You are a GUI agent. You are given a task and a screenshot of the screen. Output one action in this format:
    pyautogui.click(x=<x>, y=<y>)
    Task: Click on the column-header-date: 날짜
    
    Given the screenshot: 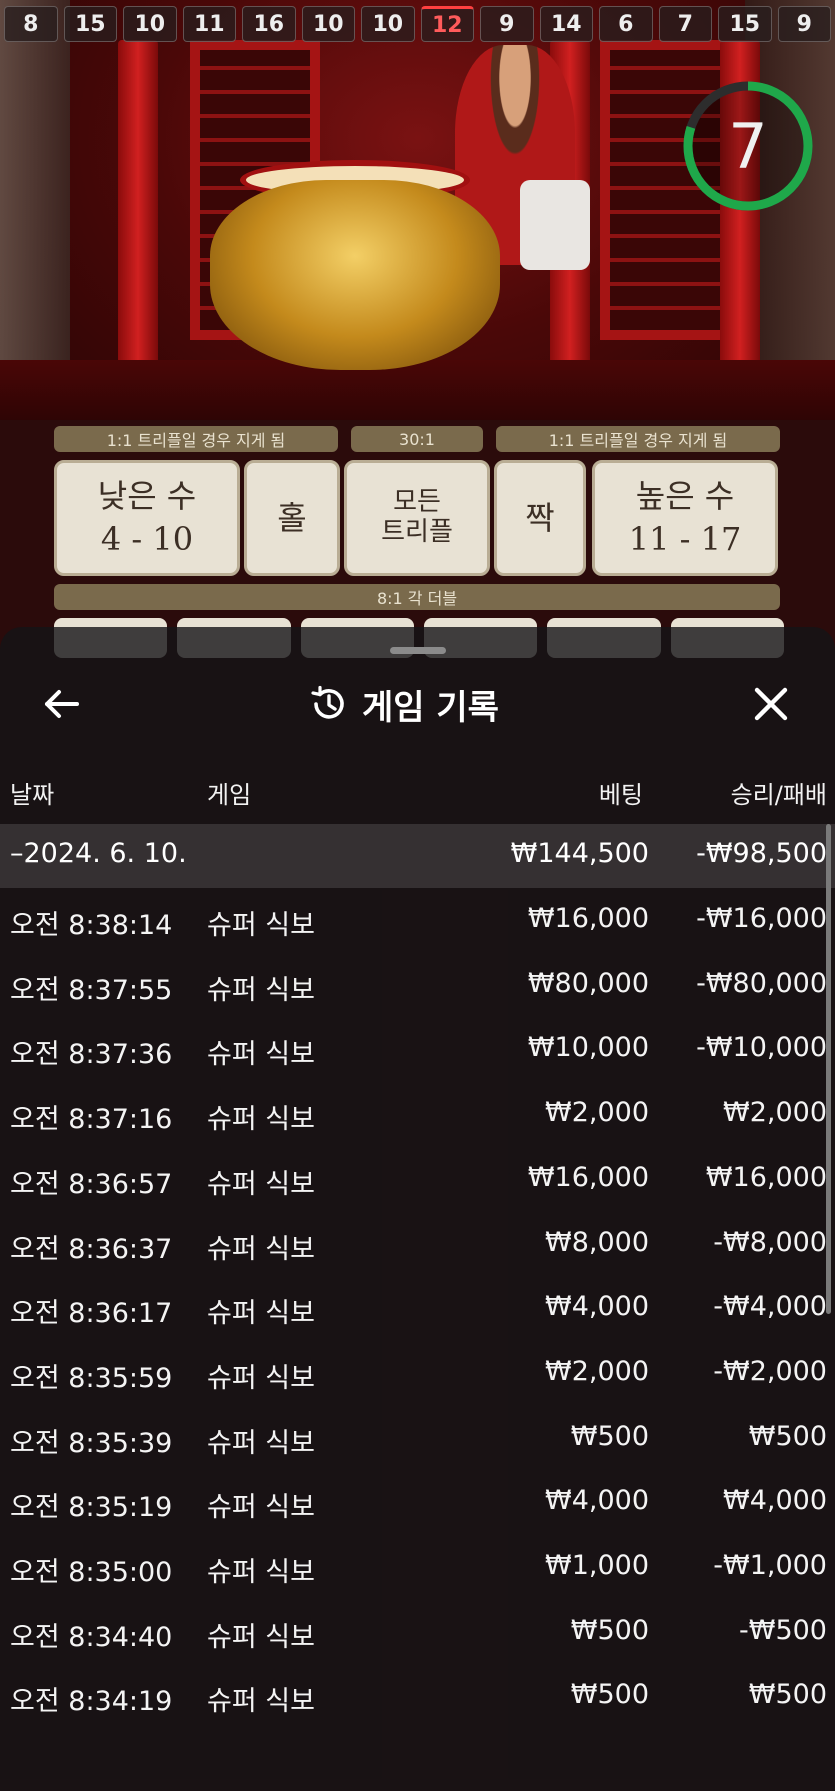 What is the action you would take?
    pyautogui.click(x=32, y=795)
    